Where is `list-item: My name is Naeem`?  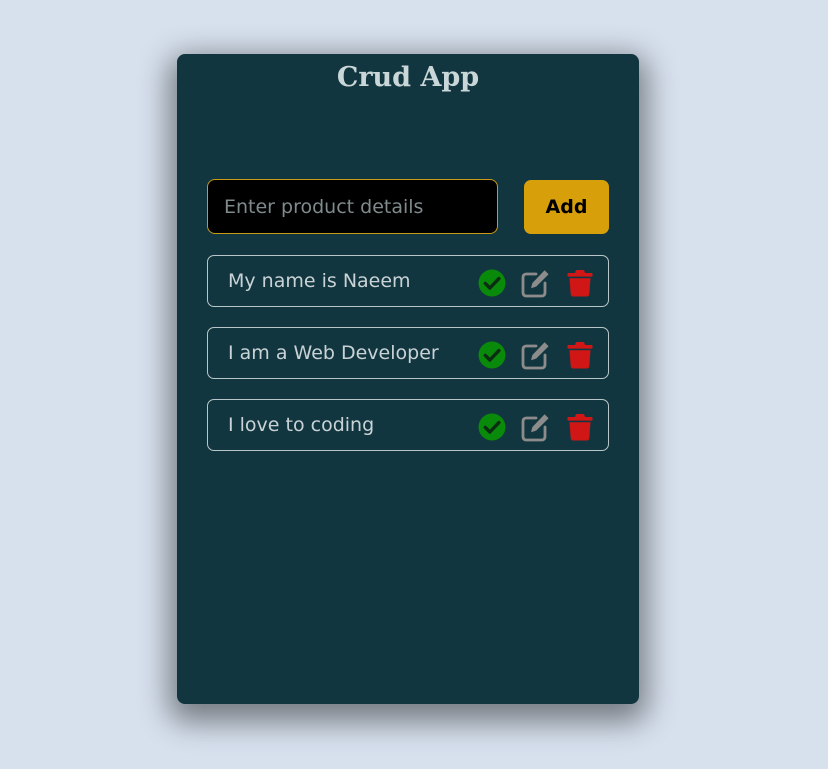
list-item: My name is Naeem is located at coordinates (408, 281).